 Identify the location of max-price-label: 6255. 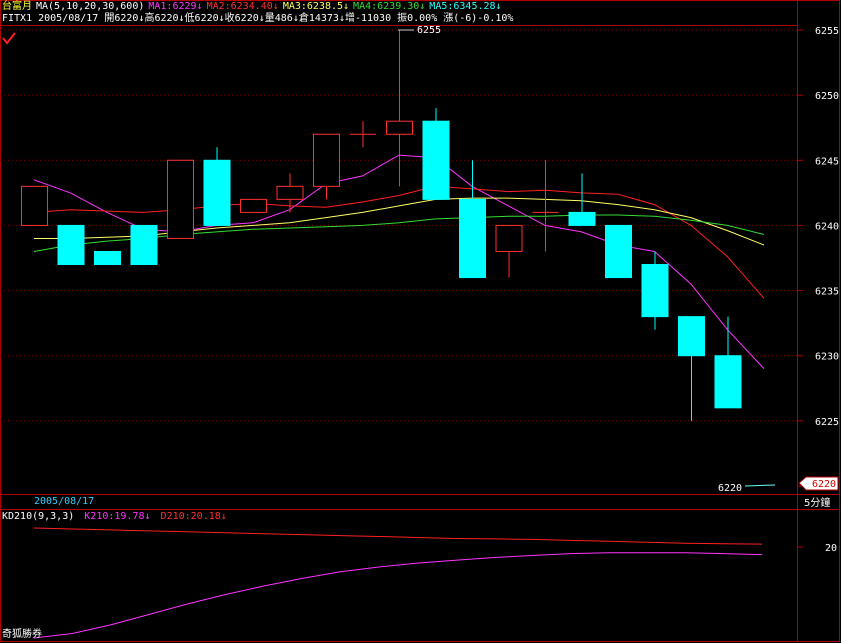
(429, 30).